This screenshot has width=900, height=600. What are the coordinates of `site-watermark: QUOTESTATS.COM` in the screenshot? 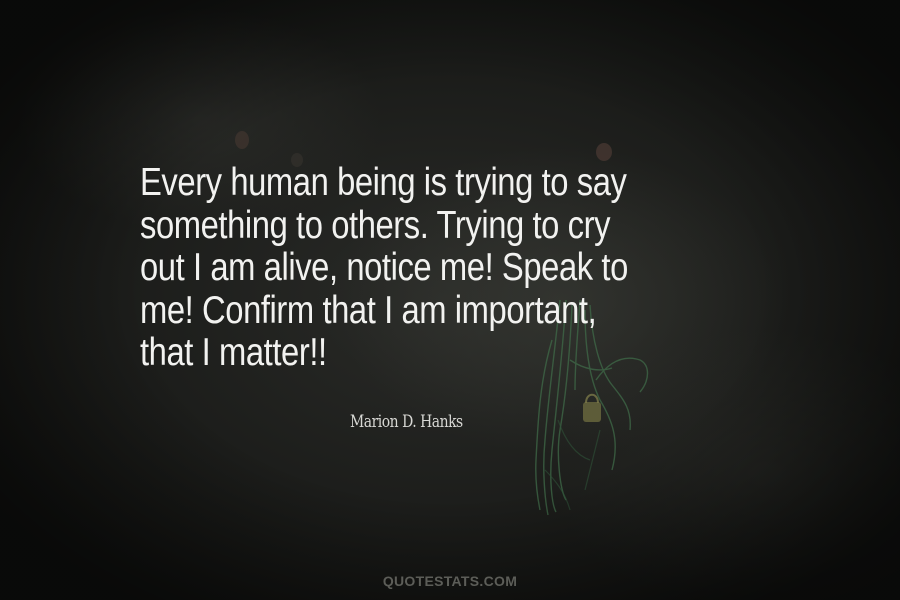 It's located at (450, 581).